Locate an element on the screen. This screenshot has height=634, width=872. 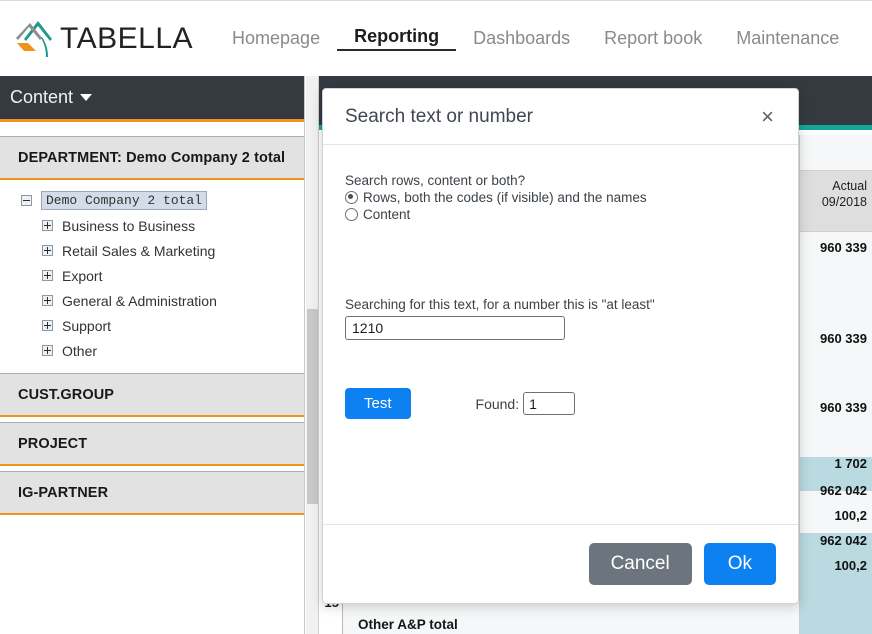
collapse-minus-icon is located at coordinates (26, 200).